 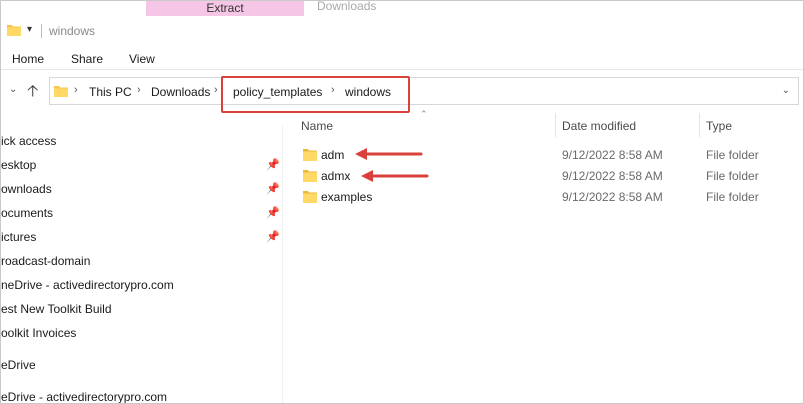 I want to click on nav-item-quick-access: ick access, so click(x=28, y=144).